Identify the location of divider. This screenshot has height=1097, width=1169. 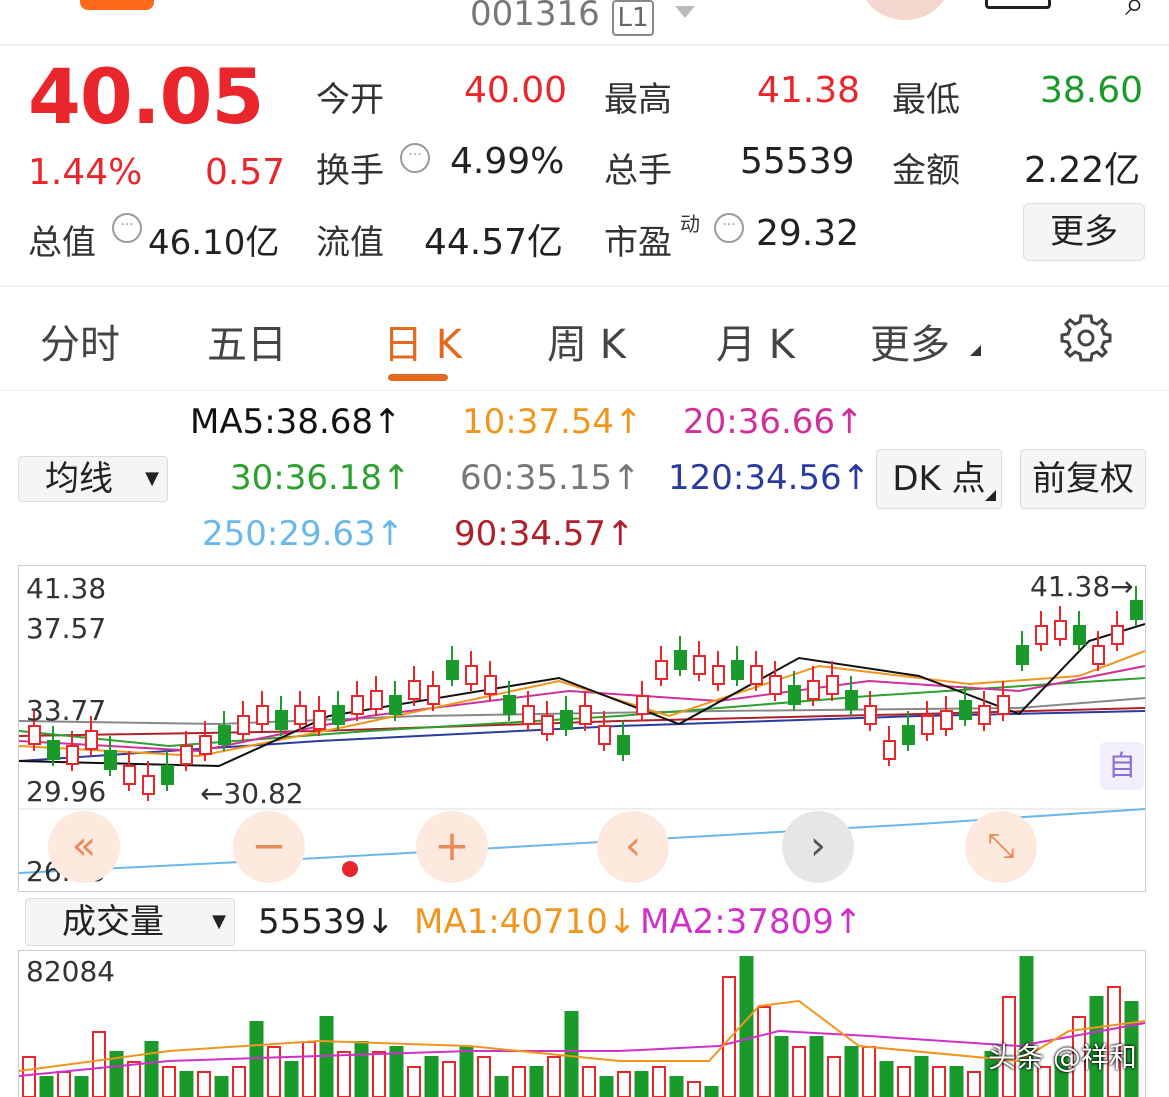
(584, 286).